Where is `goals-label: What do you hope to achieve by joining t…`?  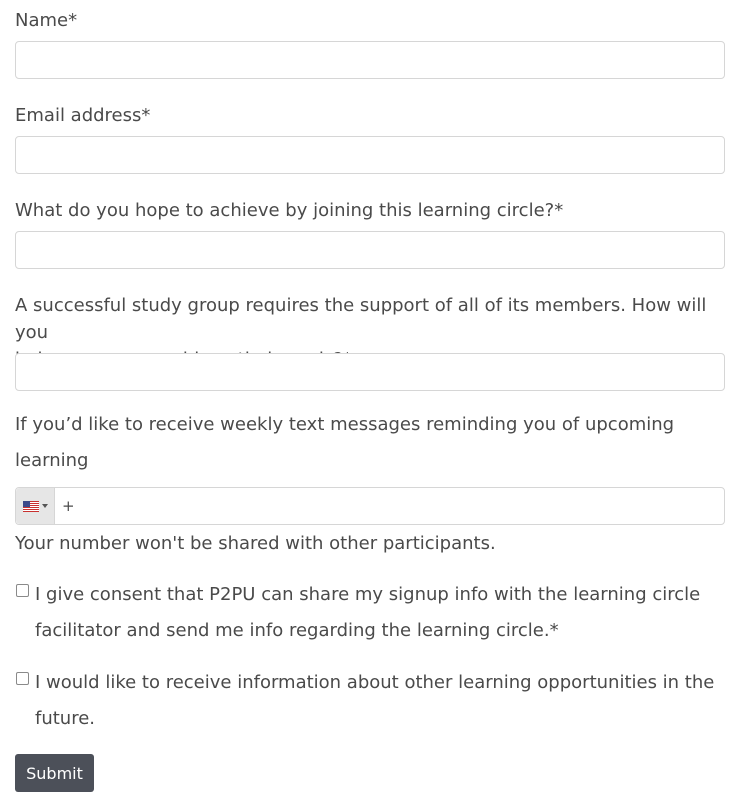 goals-label: What do you hope to achieve by joining t… is located at coordinates (289, 210).